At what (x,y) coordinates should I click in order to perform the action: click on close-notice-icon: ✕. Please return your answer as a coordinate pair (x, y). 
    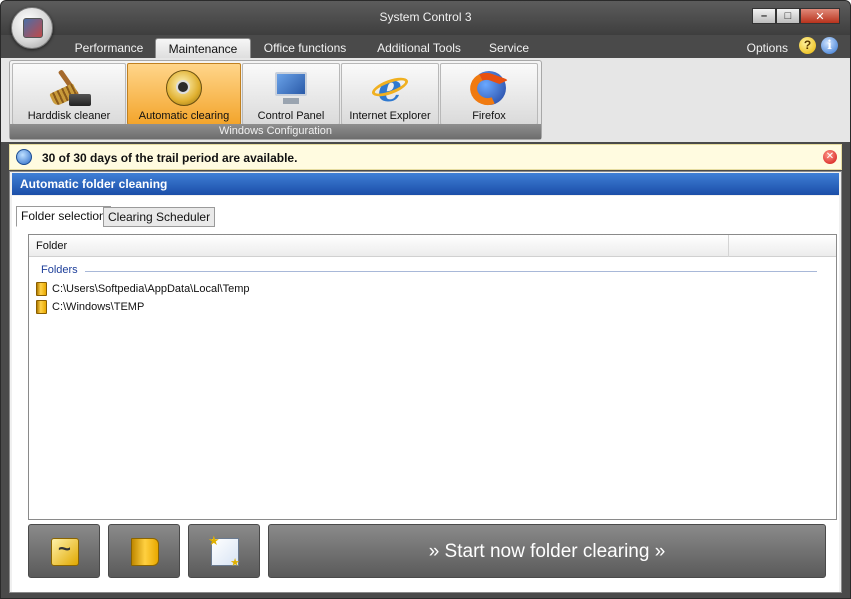
    Looking at the image, I should click on (830, 157).